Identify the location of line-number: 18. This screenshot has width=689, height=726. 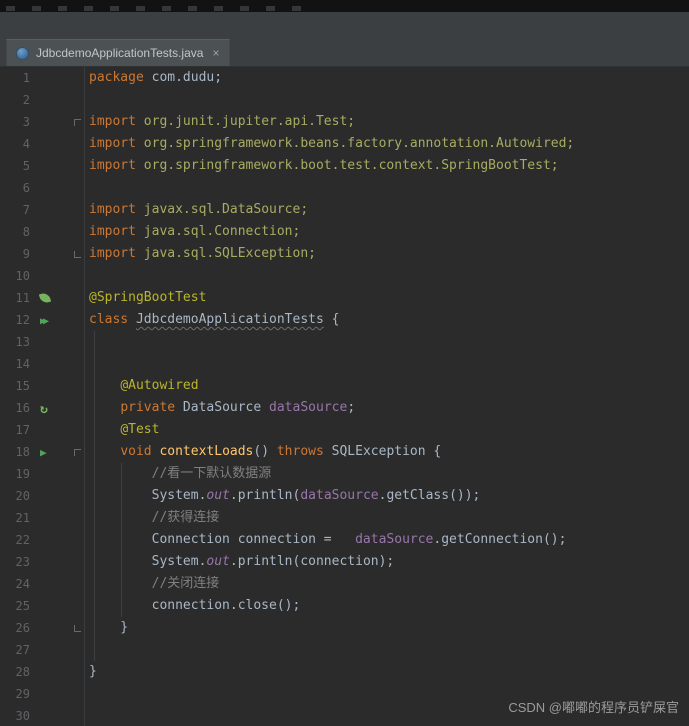
(22, 452).